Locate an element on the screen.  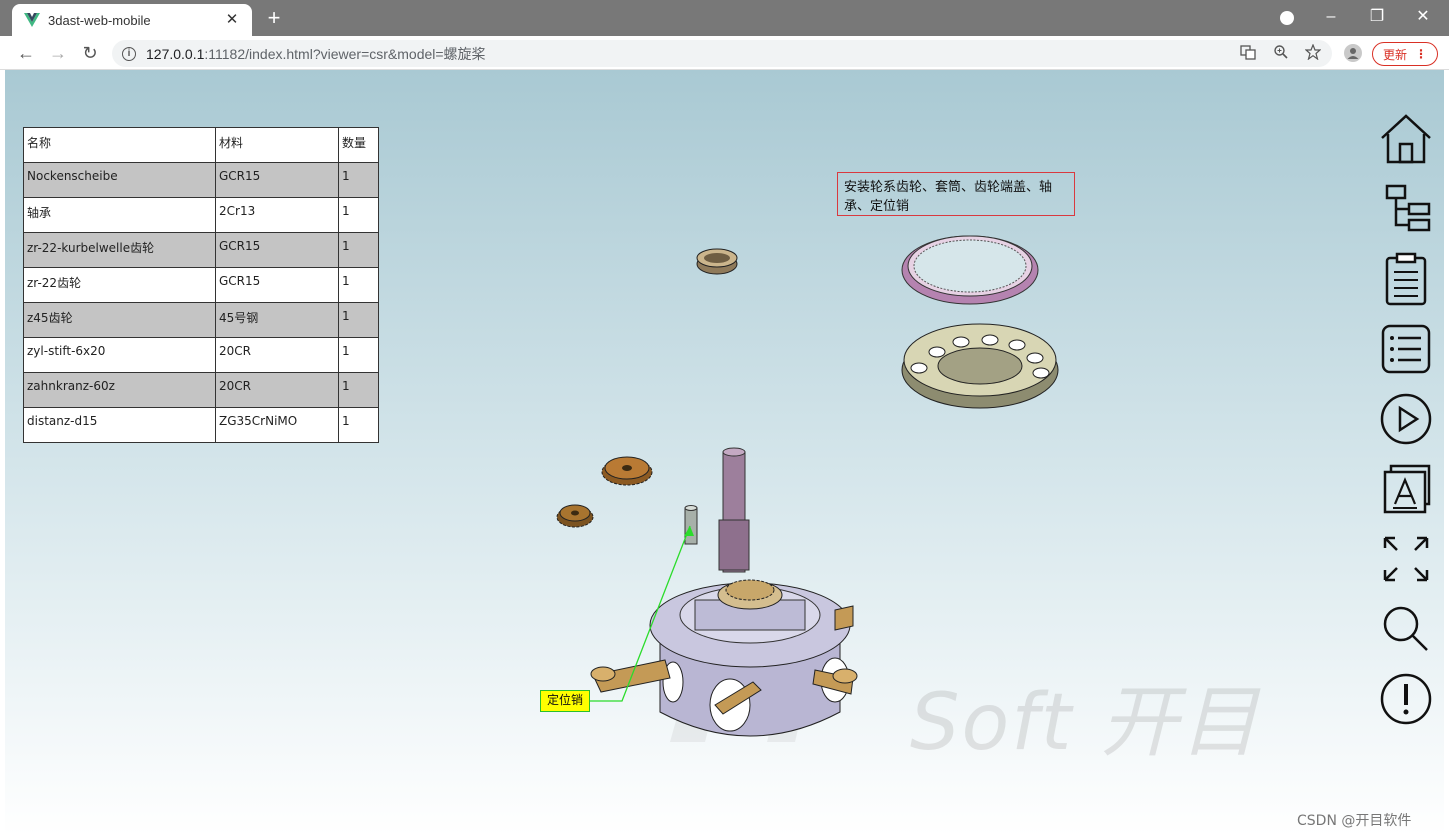
assembly-step-note: 安装轮系齿轮、套筒、齿轮端盖、轴承、定位销 is located at coordinates (956, 194).